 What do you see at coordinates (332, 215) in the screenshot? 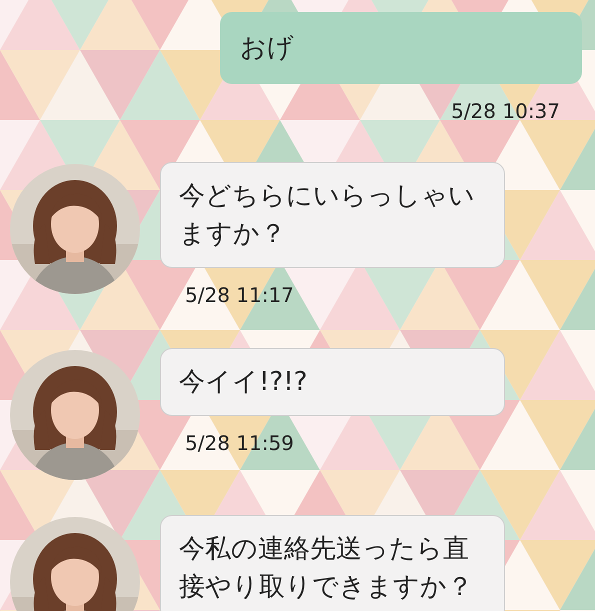
I see `message-bubble: 今どちらにいらっしゃいますか？` at bounding box center [332, 215].